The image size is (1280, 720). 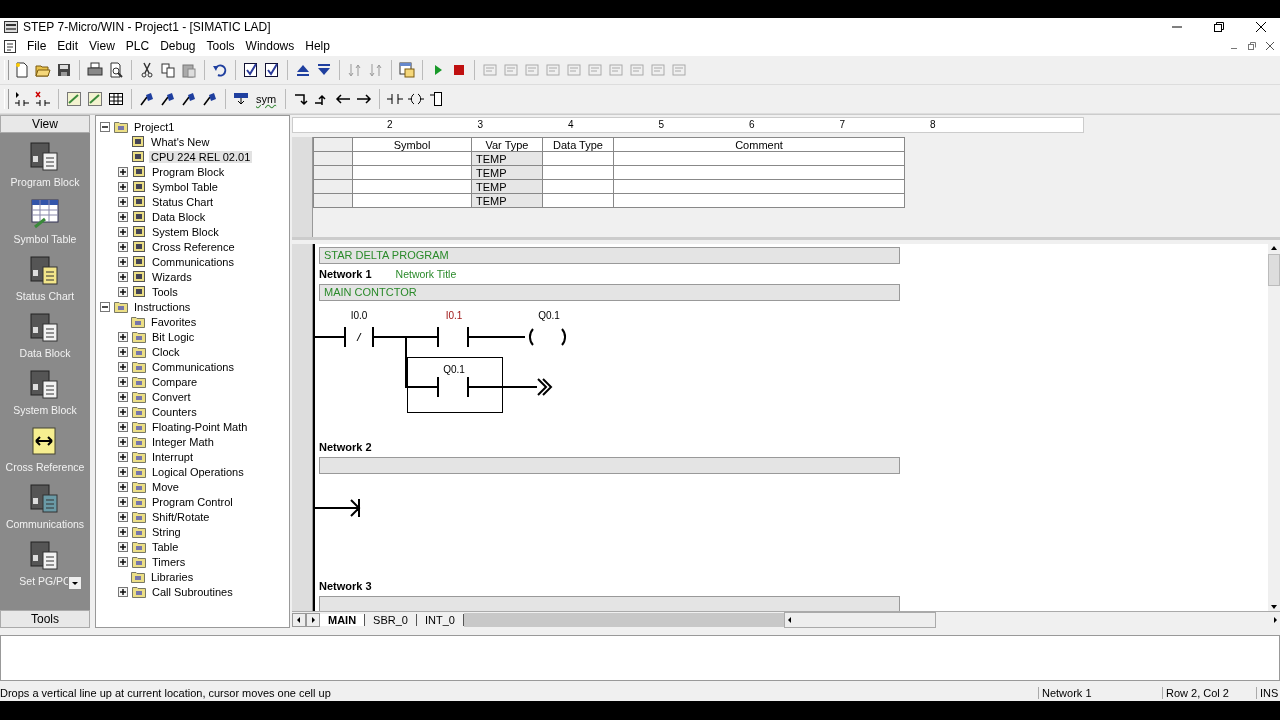 I want to click on operand-label: I0.0, so click(x=359, y=315).